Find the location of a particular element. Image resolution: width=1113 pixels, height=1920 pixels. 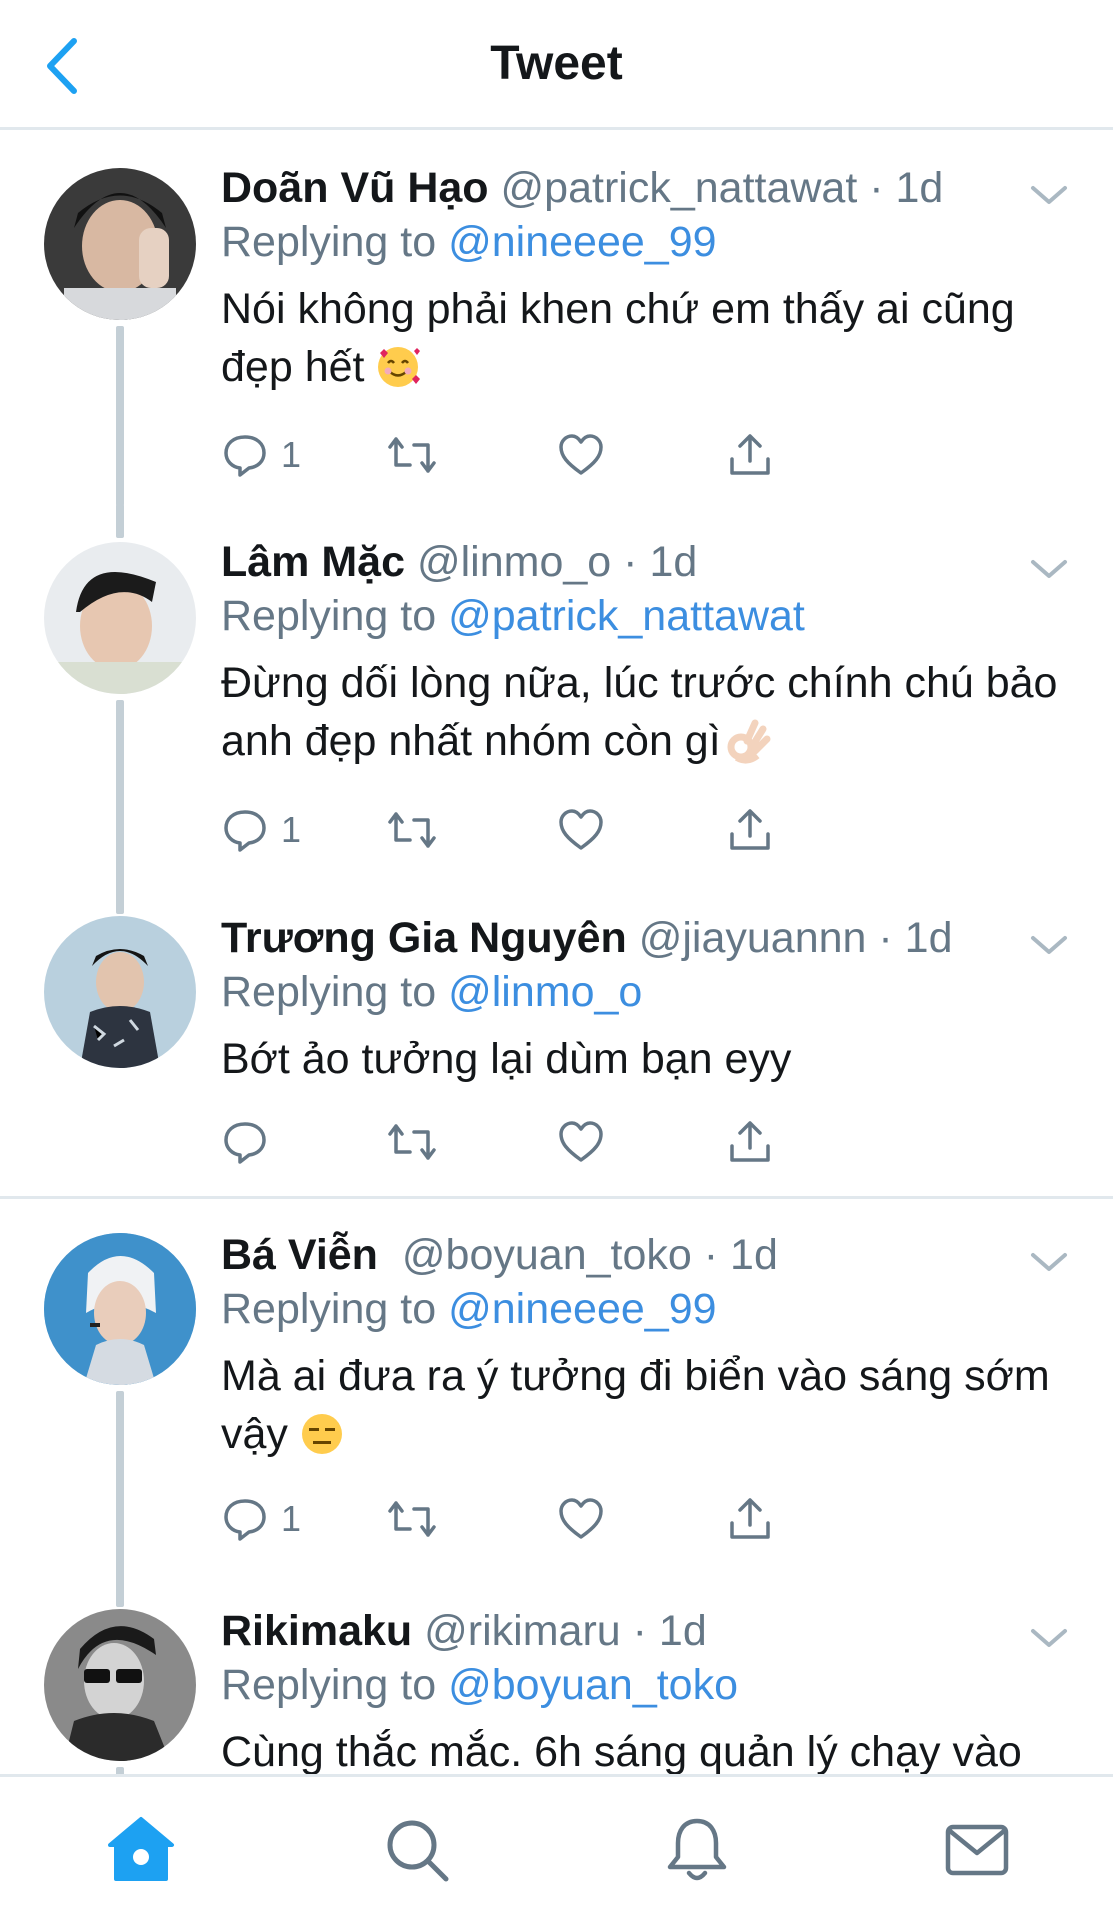

expressionless-face-icon is located at coordinates (322, 1441).